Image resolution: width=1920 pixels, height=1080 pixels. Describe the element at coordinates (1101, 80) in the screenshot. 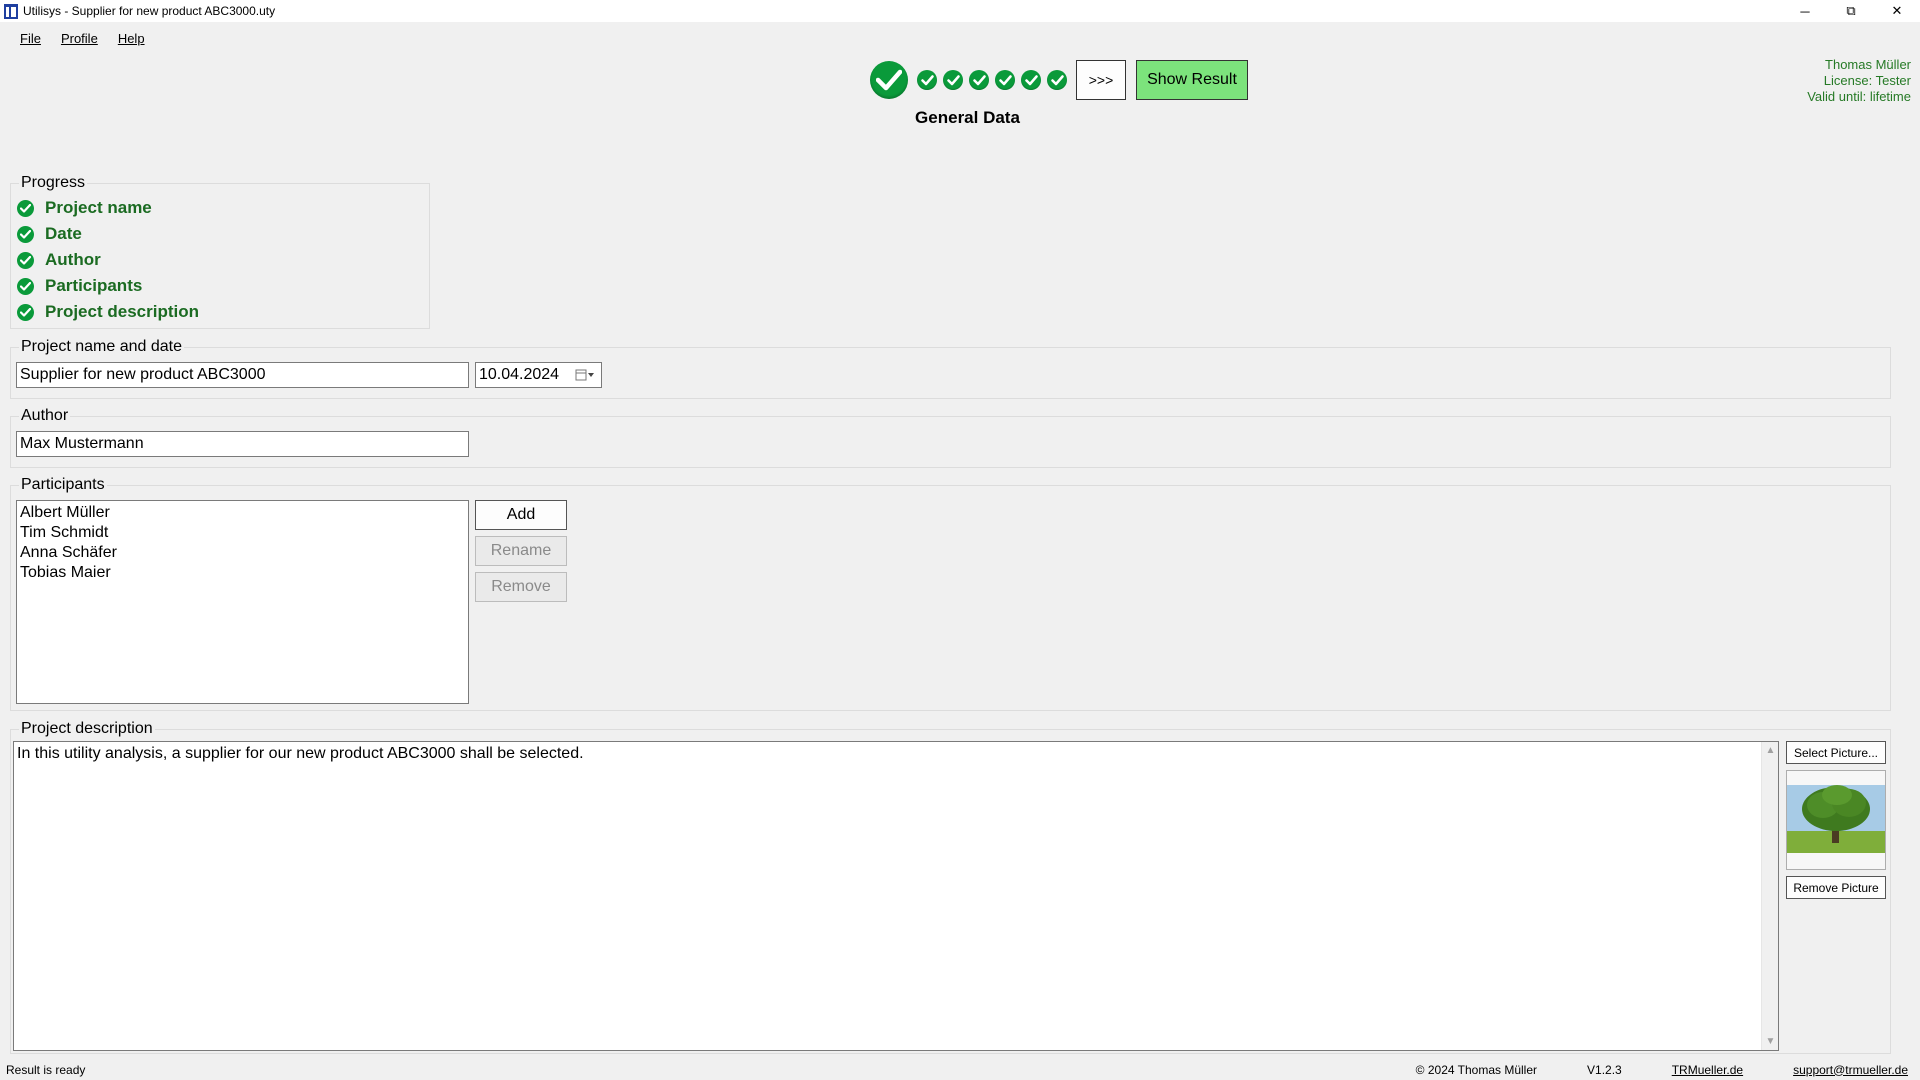

I see `next-step-button: >>>` at that location.